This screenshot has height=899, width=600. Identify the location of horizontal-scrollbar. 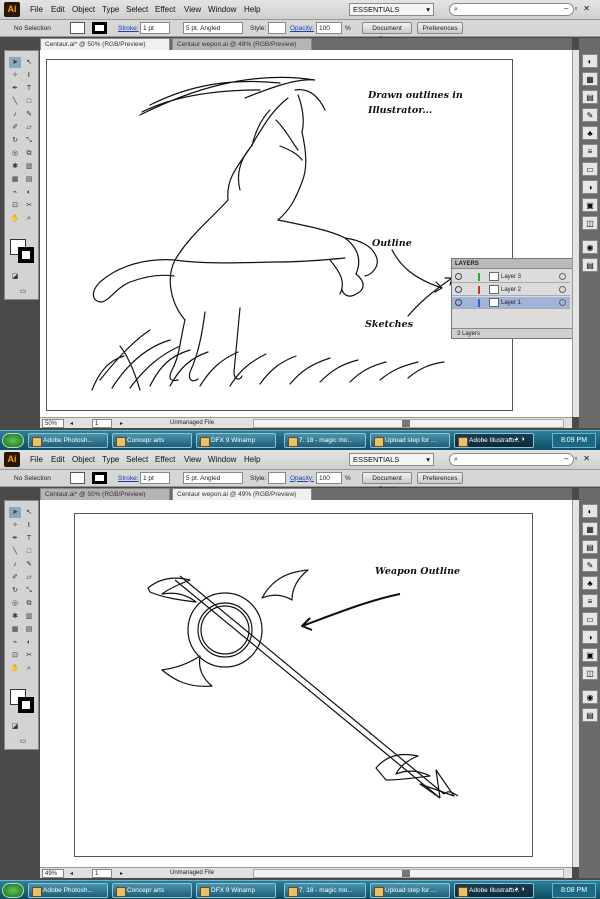
(408, 423).